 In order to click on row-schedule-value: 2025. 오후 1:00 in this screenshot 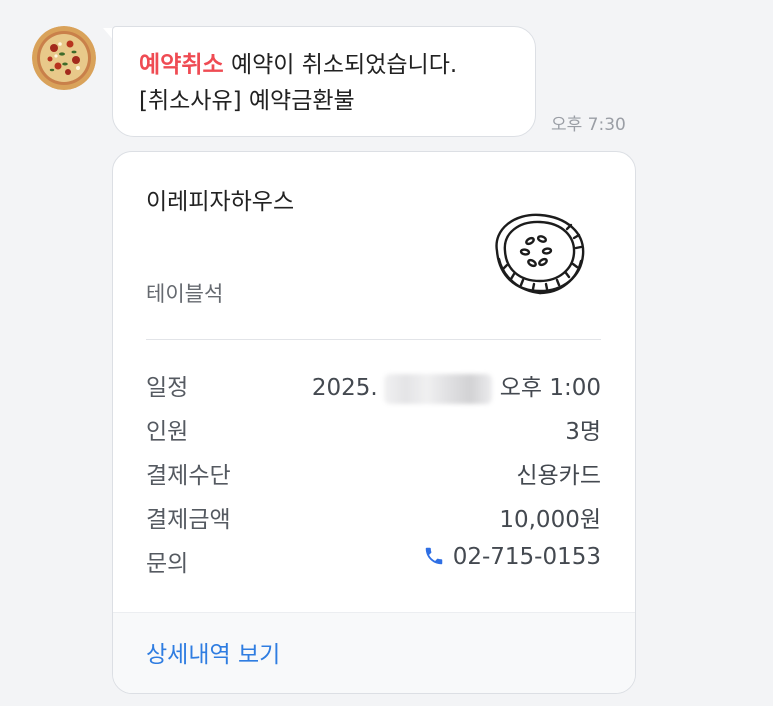, I will do `click(456, 386)`.